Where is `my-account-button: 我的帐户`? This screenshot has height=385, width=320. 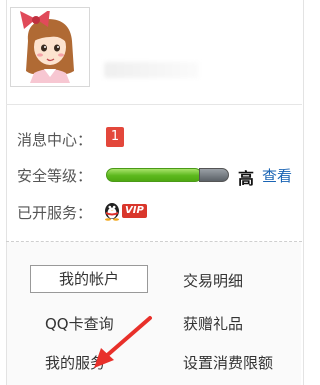 my-account-button: 我的帐户 is located at coordinates (89, 279).